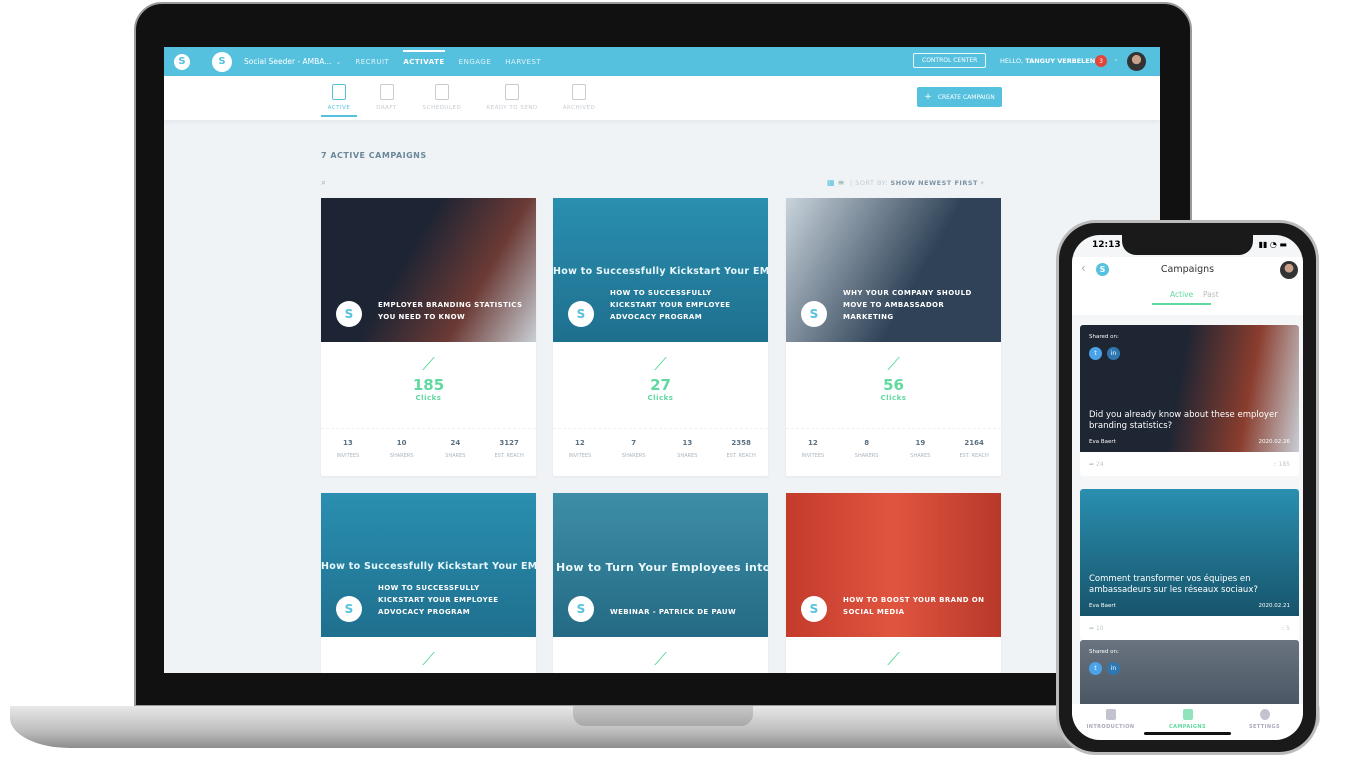  What do you see at coordinates (455, 456) in the screenshot?
I see `stat-label: SHARES` at bounding box center [455, 456].